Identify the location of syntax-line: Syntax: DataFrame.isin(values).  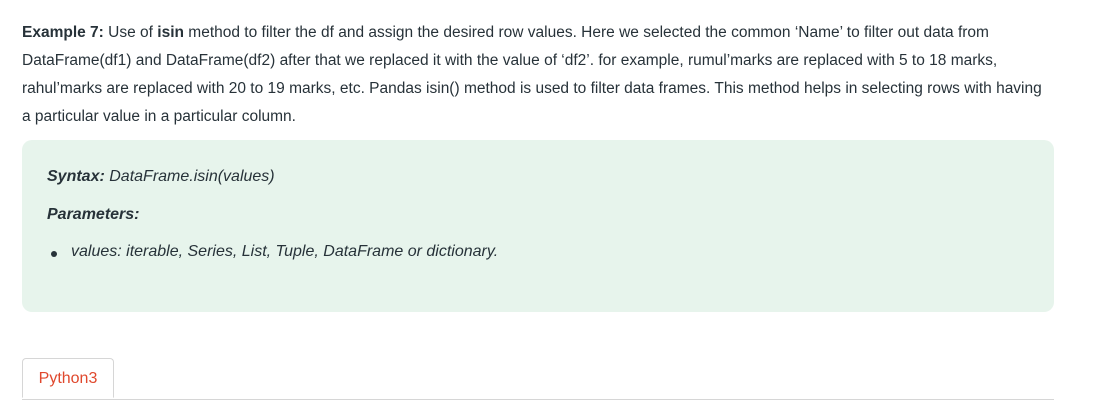
(161, 177).